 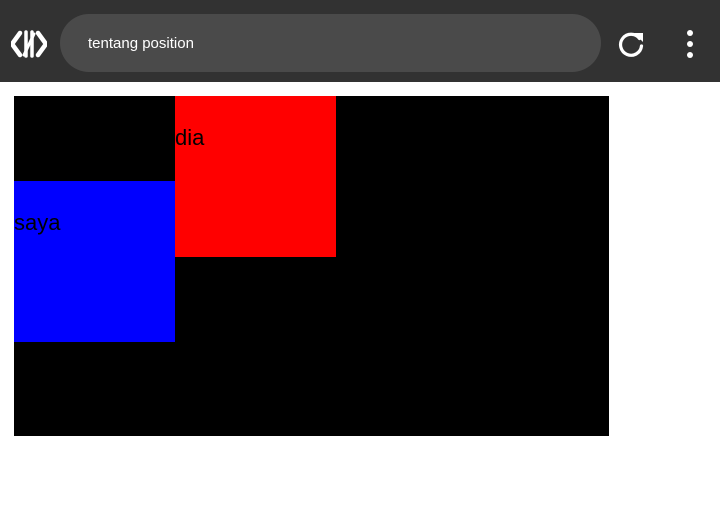 What do you see at coordinates (94, 261) in the screenshot?
I see `box-saya: saya` at bounding box center [94, 261].